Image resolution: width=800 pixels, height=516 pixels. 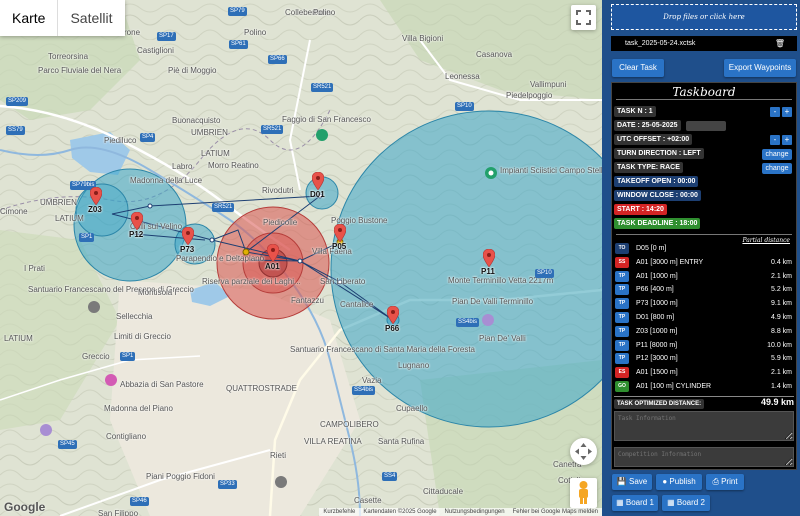 I want to click on turnpoint-row: ES A01 [1500 m] 2.1 km, so click(x=703, y=373).